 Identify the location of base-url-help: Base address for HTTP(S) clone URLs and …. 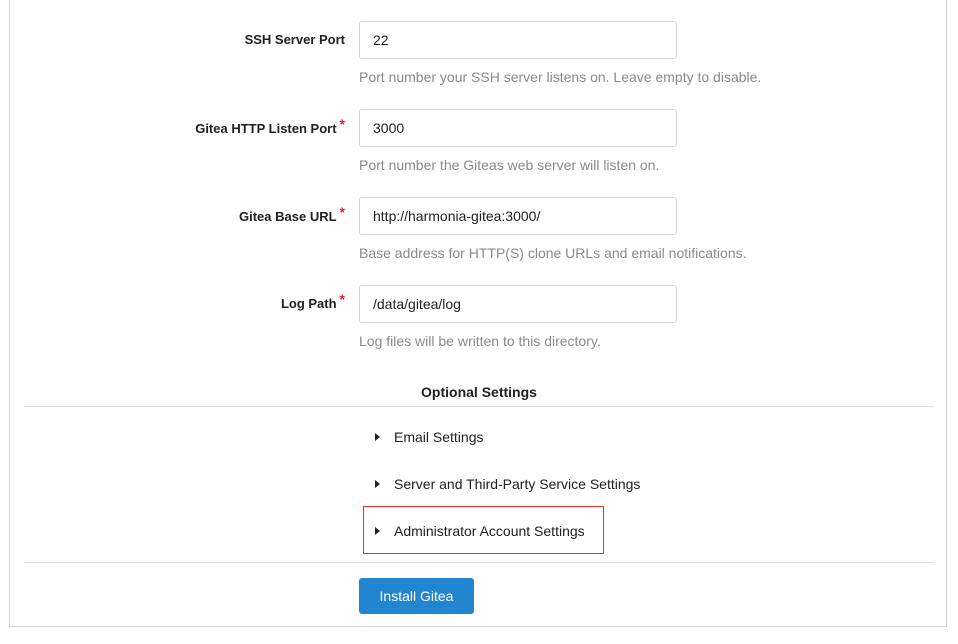
(553, 253).